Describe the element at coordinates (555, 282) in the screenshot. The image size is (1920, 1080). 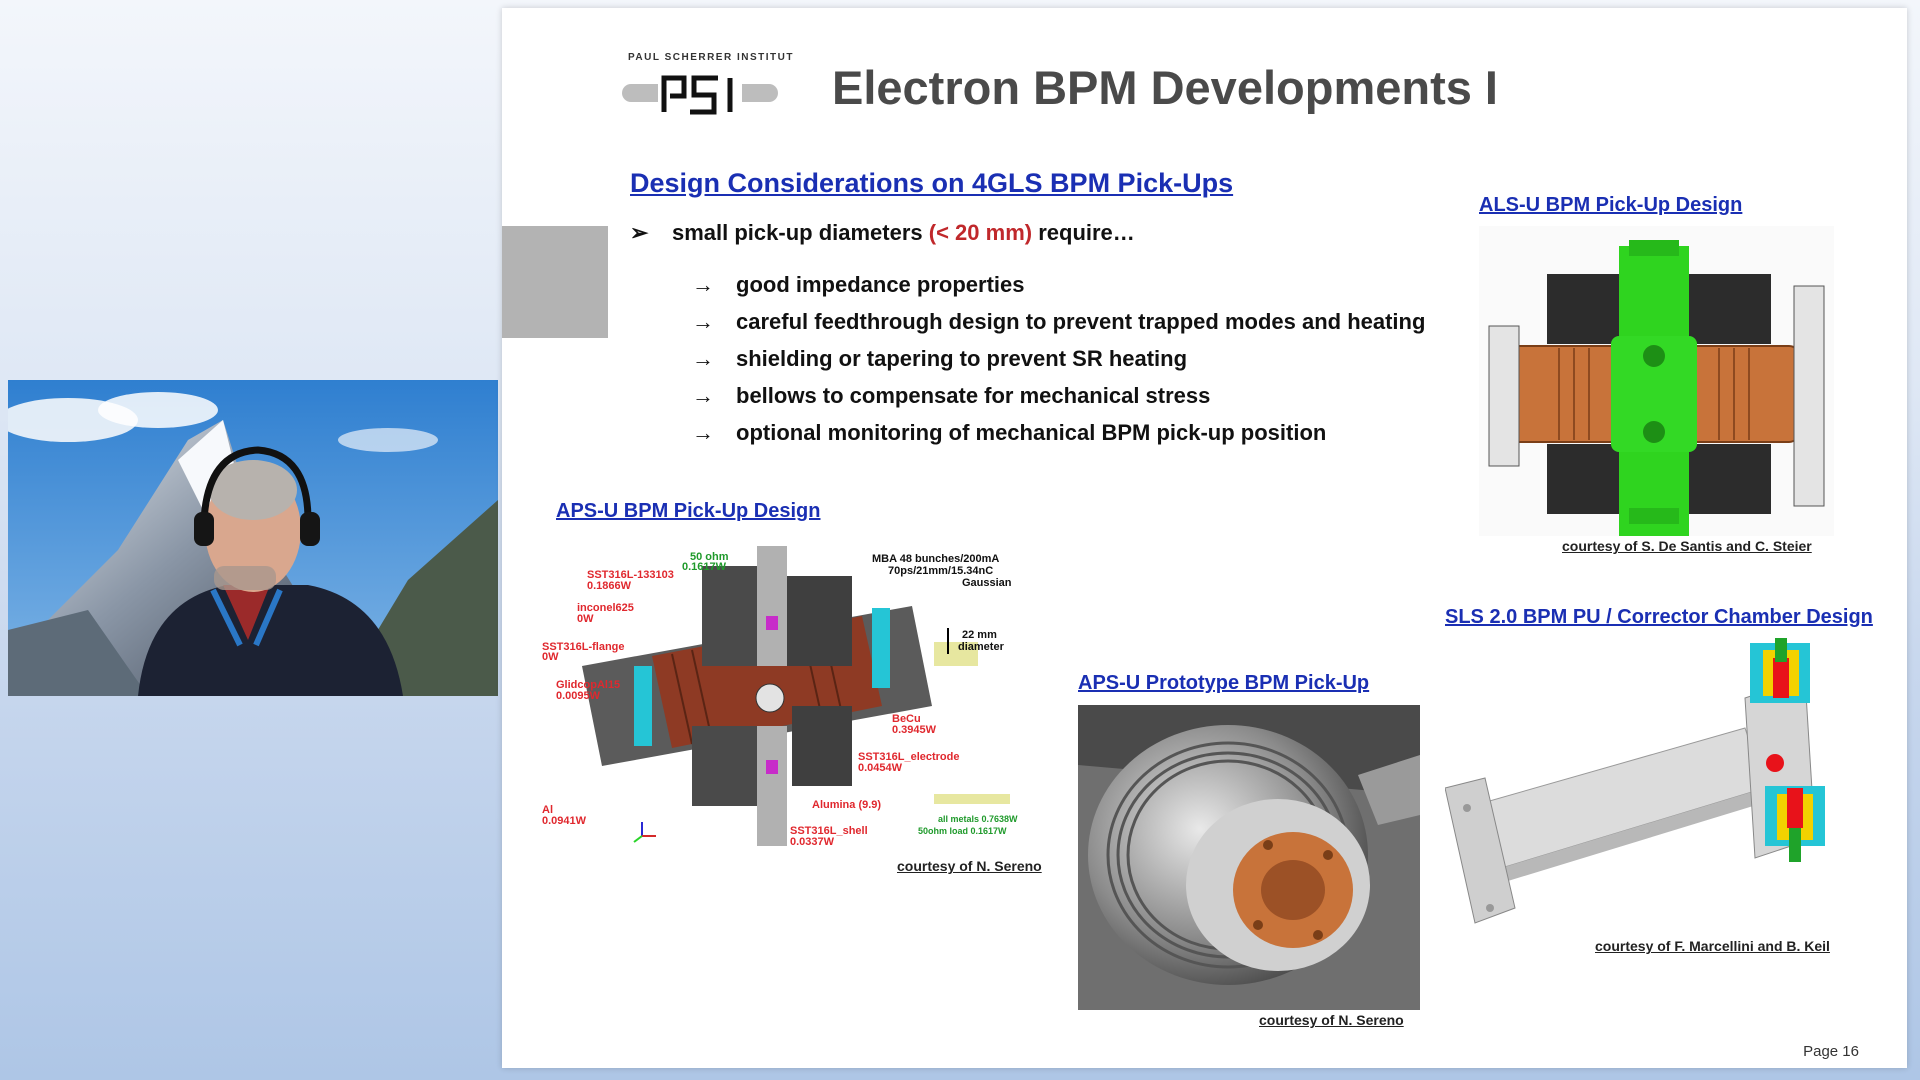
I see `gray-placeholder-block` at that location.